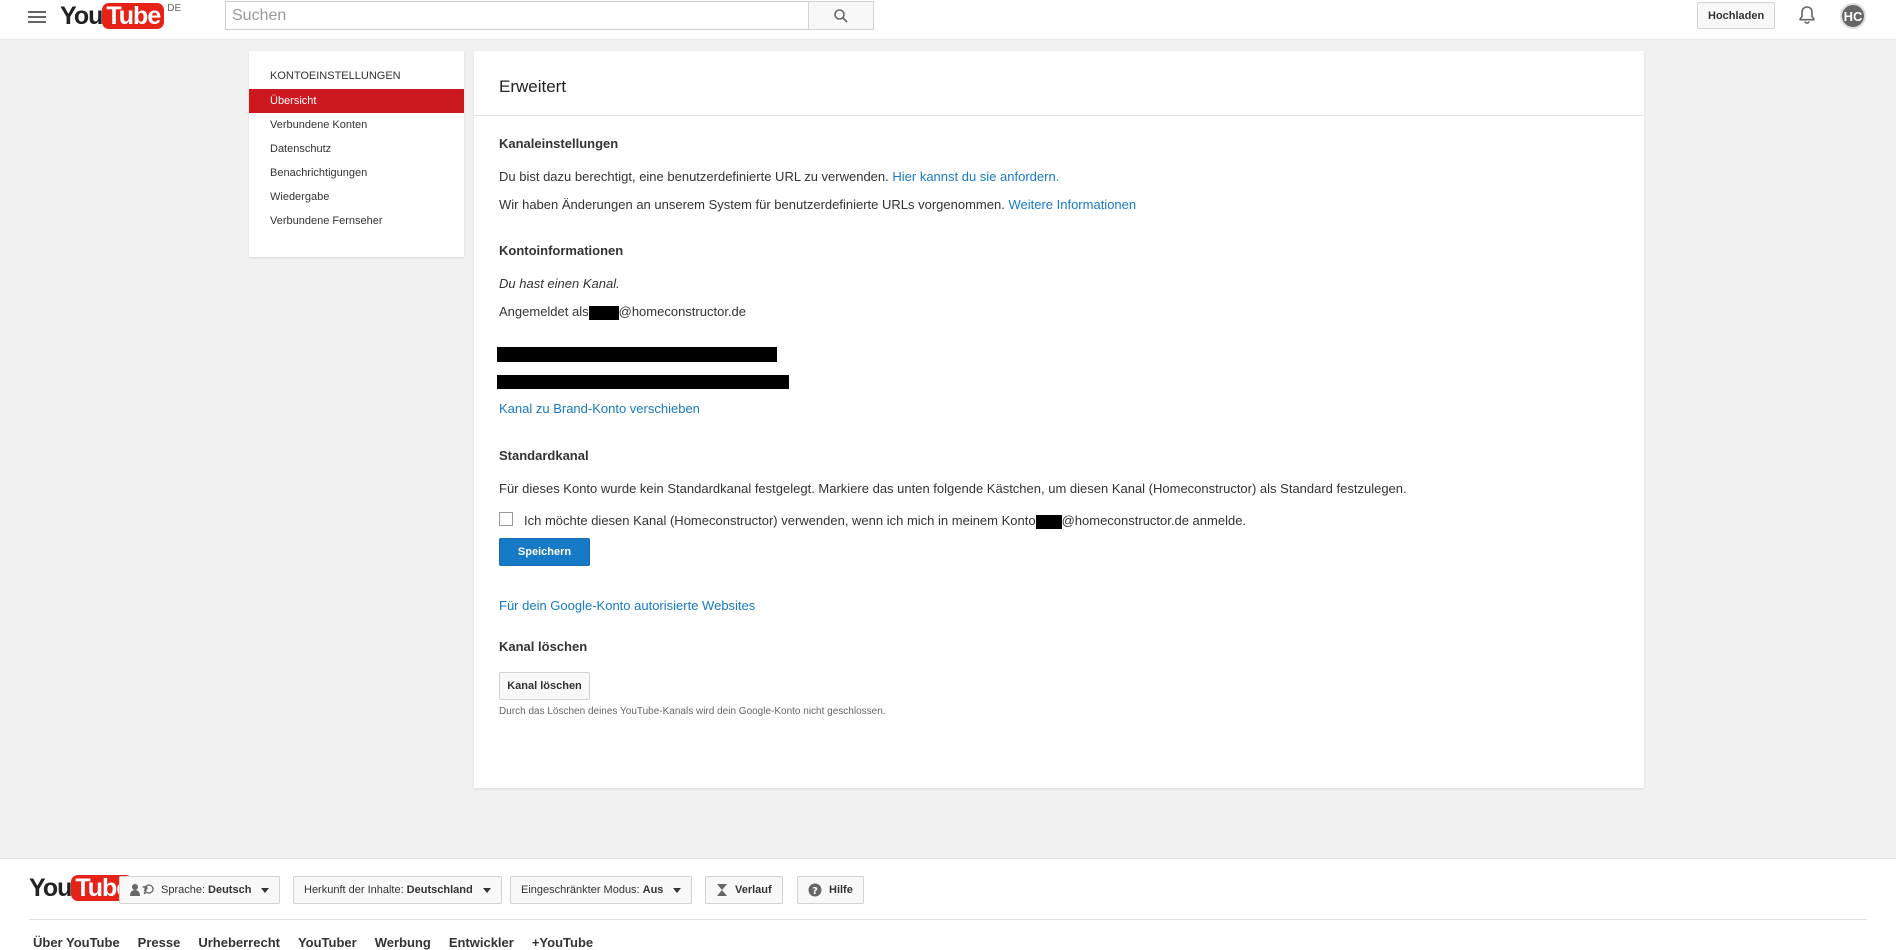 This screenshot has width=1896, height=950. I want to click on notifications-bell-icon, so click(1807, 15).